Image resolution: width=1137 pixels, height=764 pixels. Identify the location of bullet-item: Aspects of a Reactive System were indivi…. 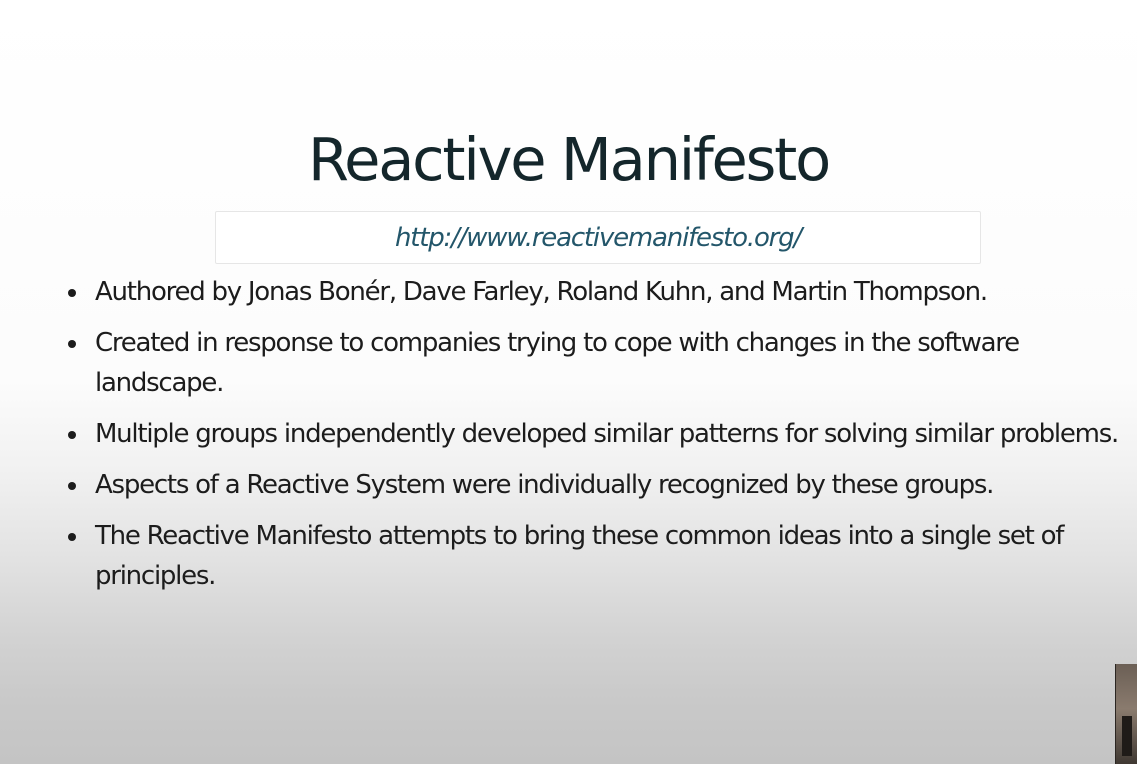
(599, 485).